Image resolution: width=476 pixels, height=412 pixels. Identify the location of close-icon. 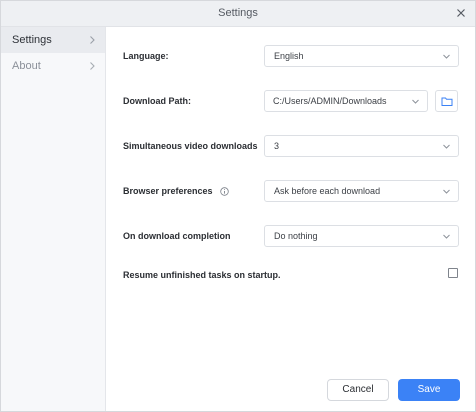
(461, 13).